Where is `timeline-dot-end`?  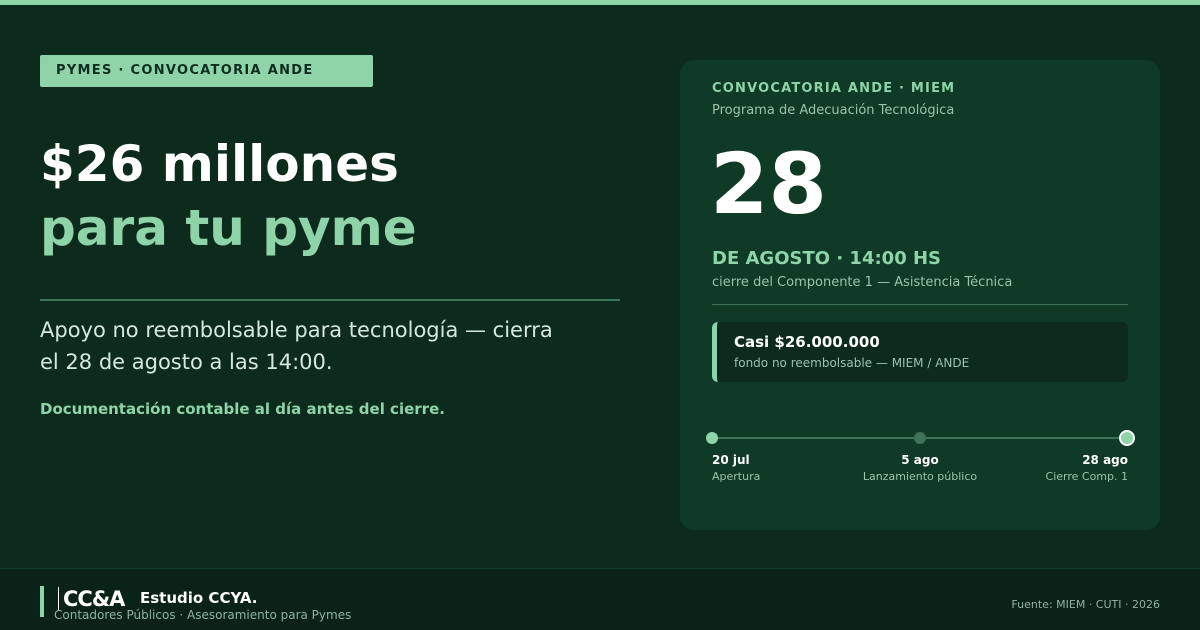 timeline-dot-end is located at coordinates (1127, 438).